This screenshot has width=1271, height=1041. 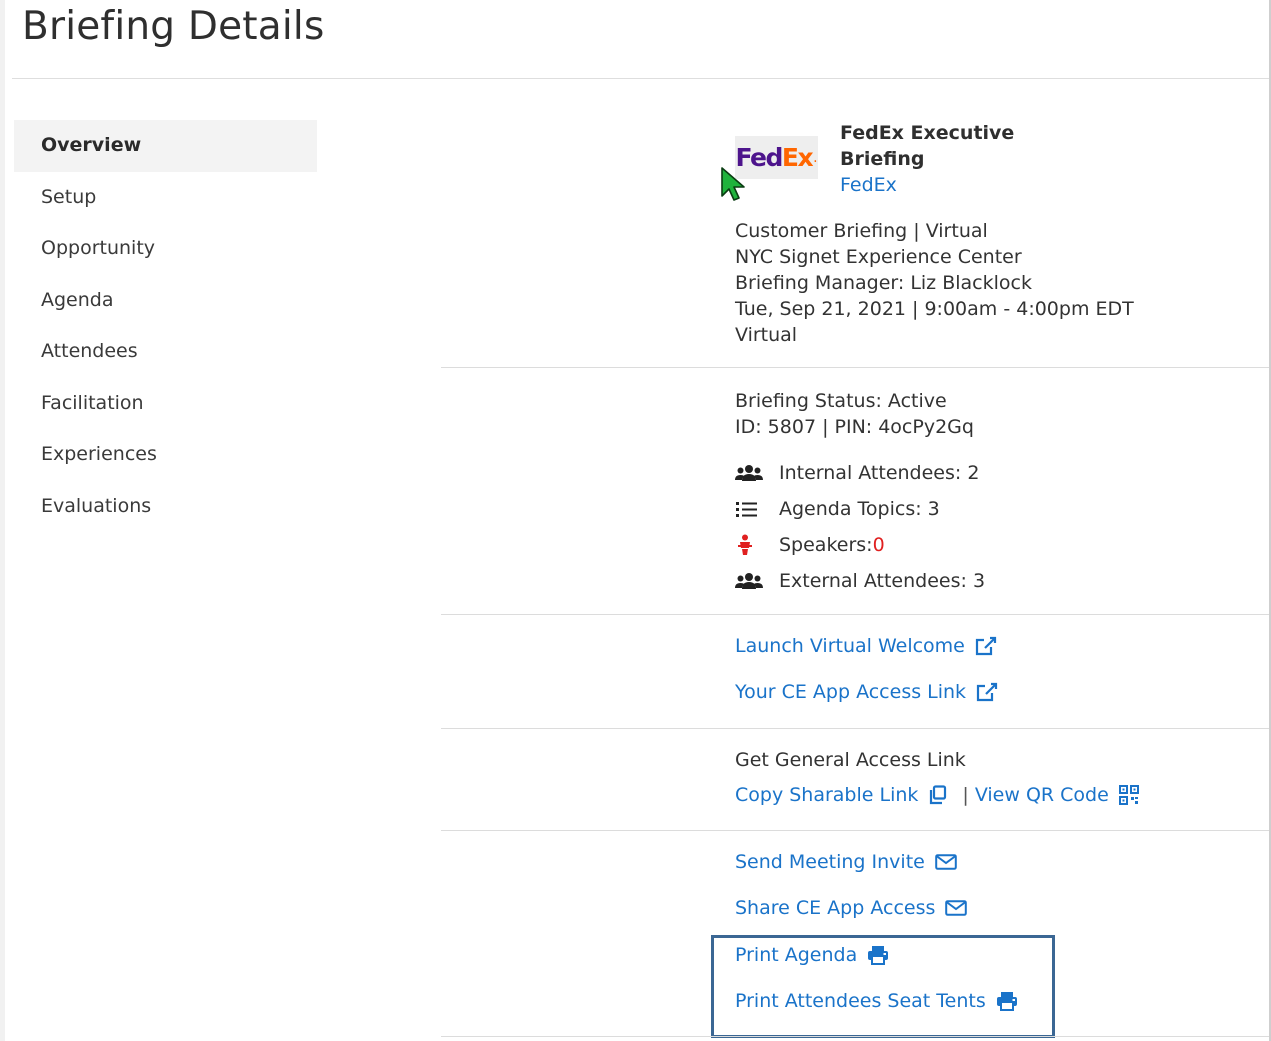 I want to click on send-meeting-invite-label: Send Meeting Invite, so click(x=830, y=862).